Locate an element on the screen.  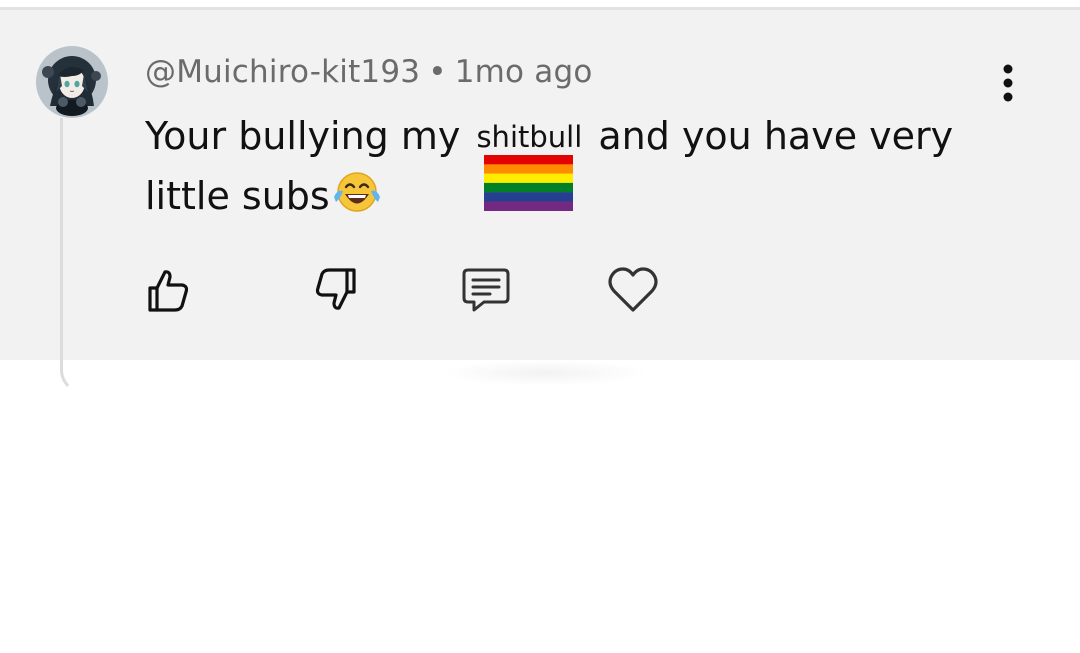
comment-meta: @Muichiro-kit193 • 1mo ago is located at coordinates (369, 72).